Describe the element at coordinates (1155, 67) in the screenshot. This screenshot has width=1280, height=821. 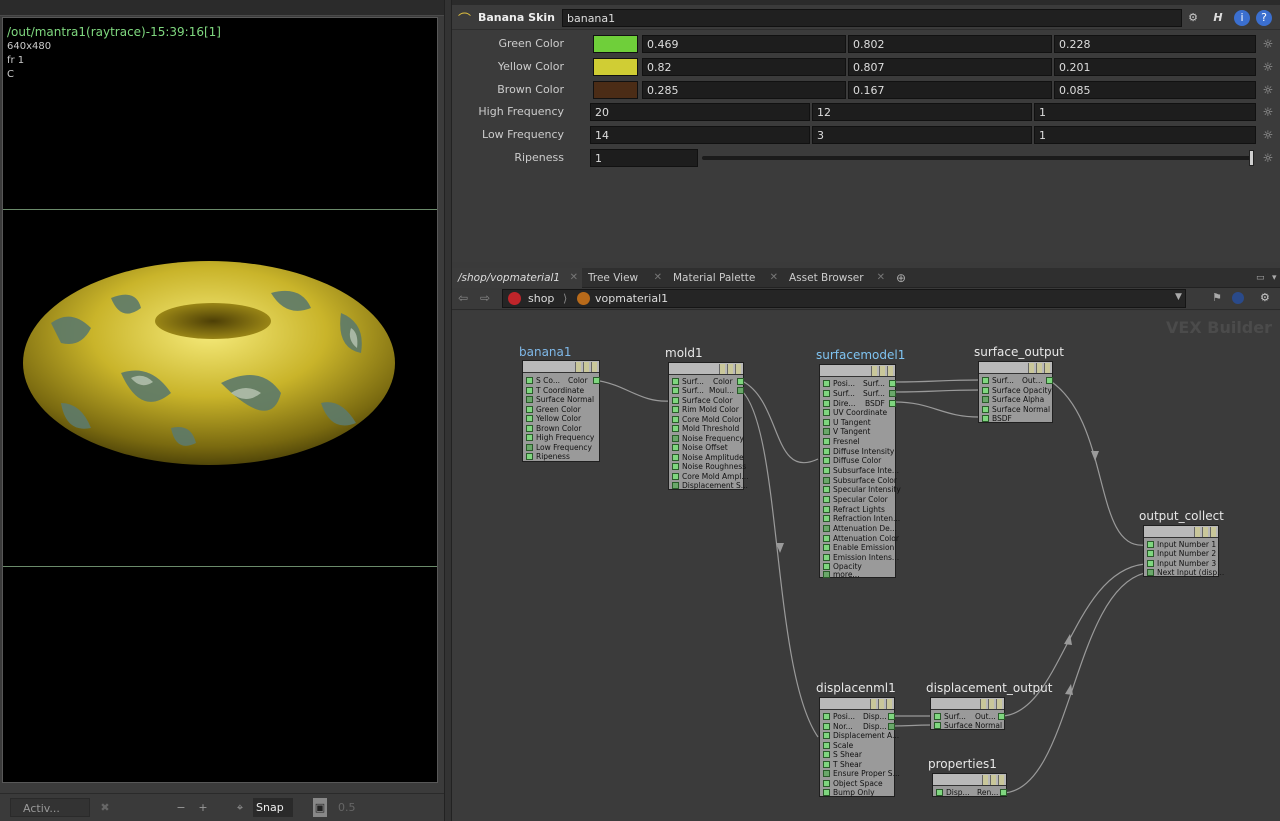
I see `param-field-b: 0.201` at that location.